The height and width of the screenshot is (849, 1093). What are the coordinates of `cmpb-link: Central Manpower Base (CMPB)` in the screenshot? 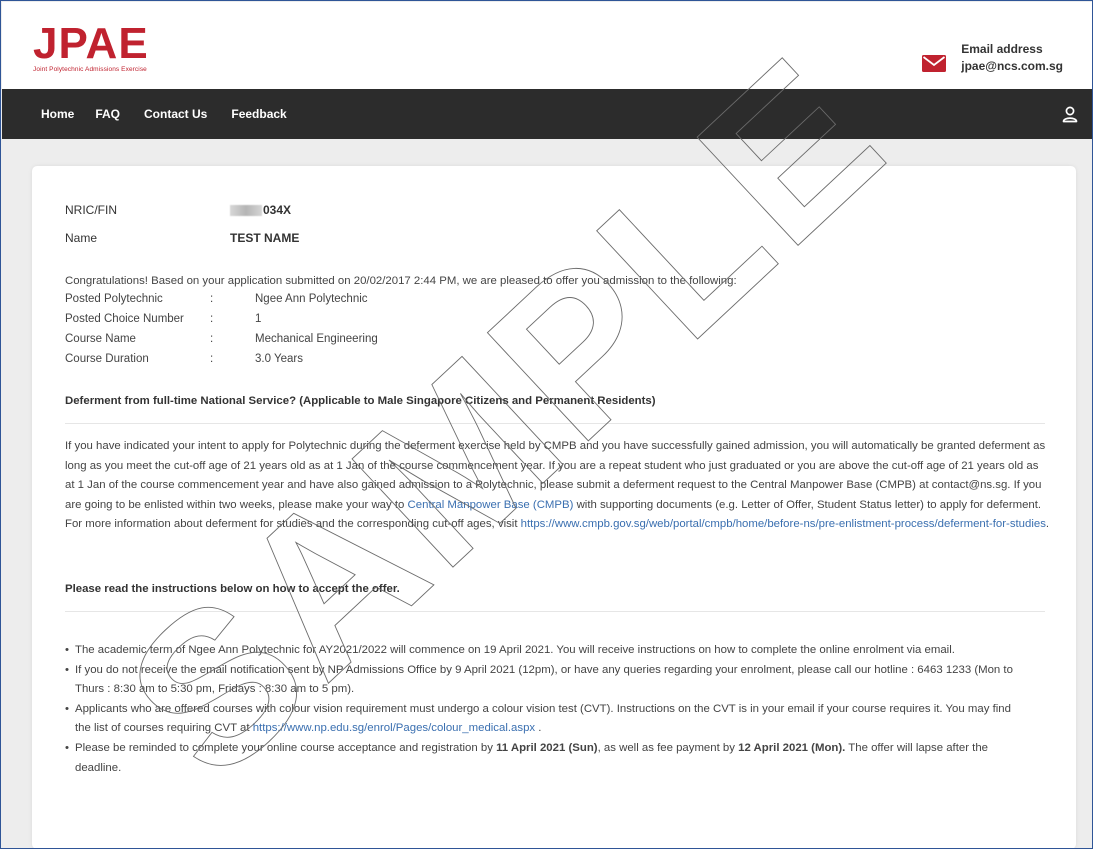 It's located at (491, 505).